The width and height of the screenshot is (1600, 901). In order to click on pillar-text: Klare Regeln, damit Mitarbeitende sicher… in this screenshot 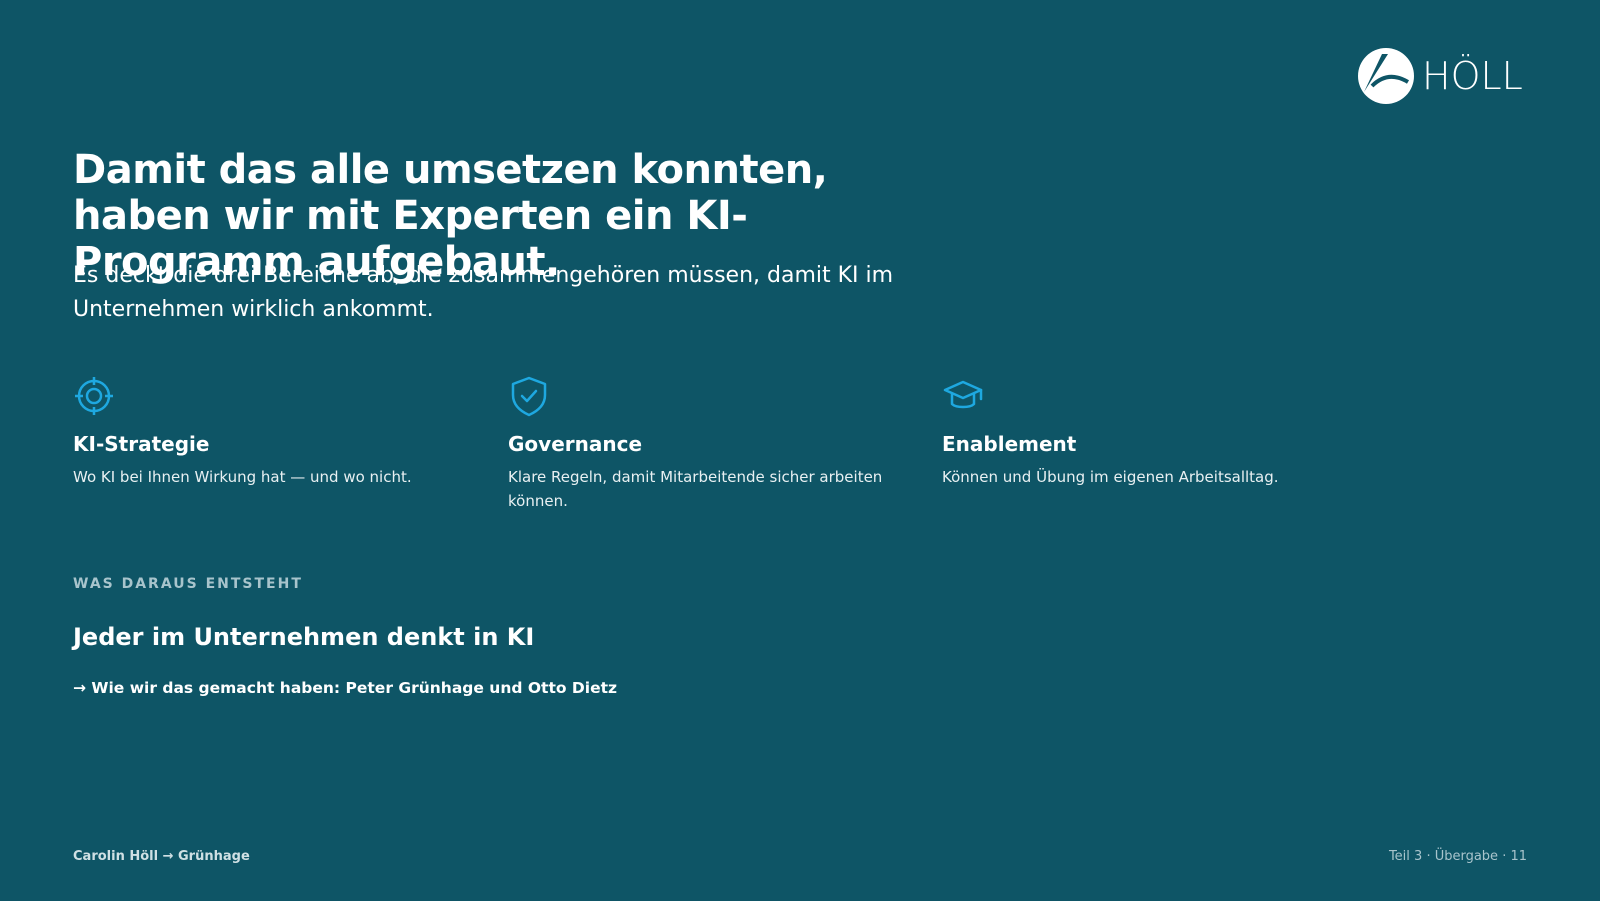, I will do `click(695, 489)`.